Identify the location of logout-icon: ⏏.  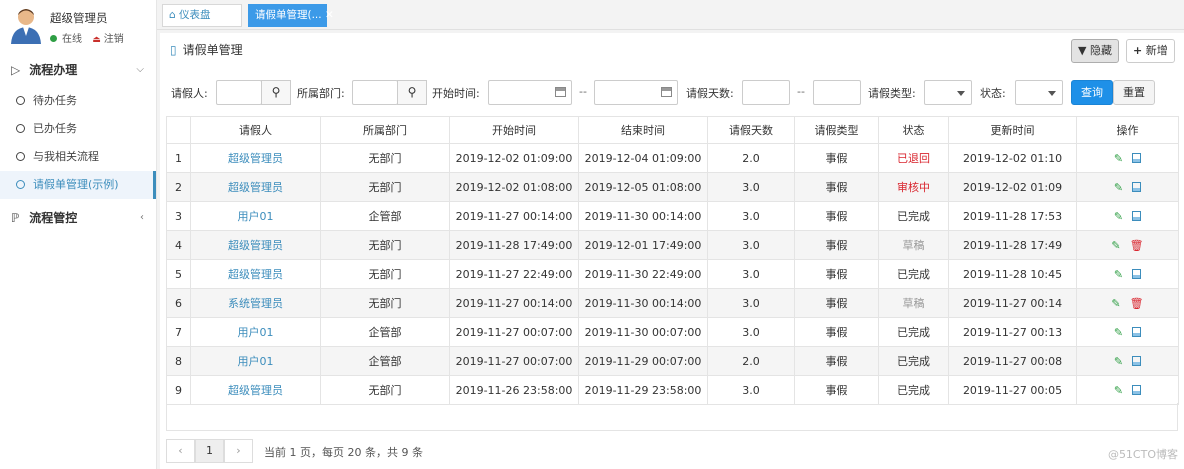
(96, 40).